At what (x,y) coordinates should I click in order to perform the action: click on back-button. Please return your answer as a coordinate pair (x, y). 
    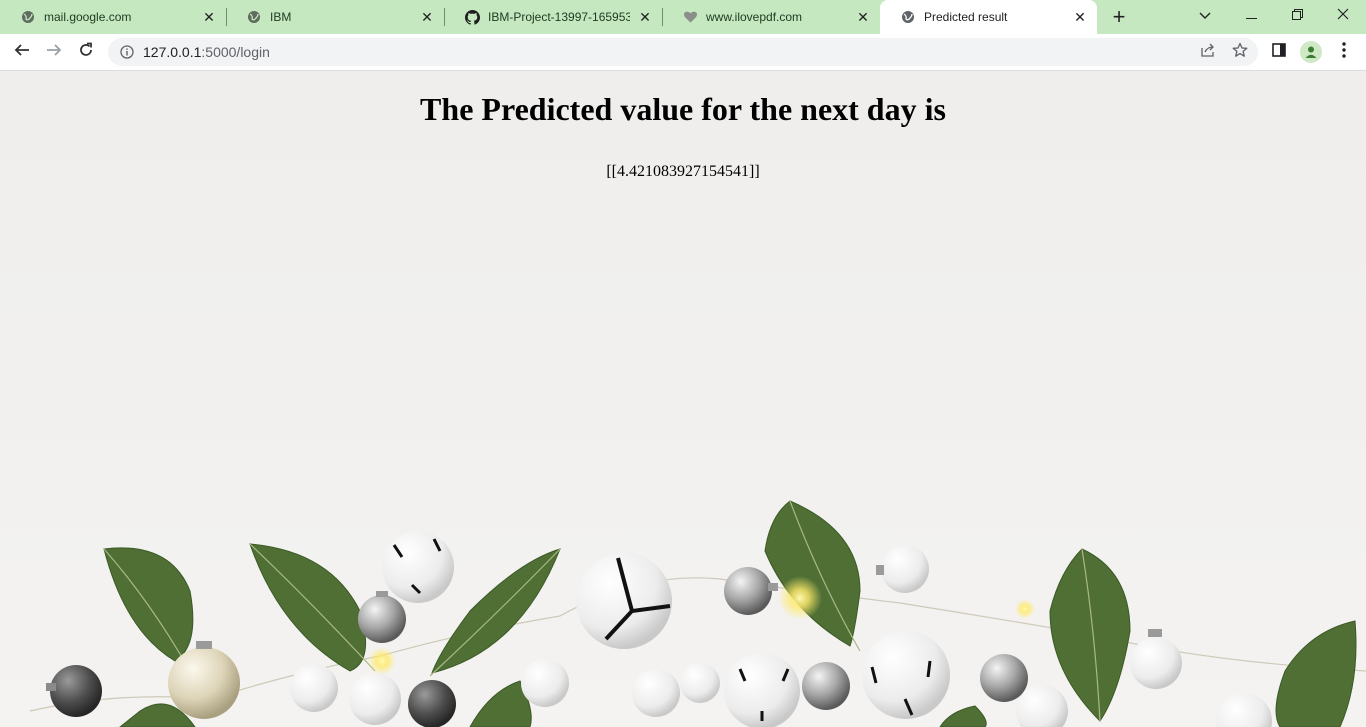
    Looking at the image, I should click on (22, 52).